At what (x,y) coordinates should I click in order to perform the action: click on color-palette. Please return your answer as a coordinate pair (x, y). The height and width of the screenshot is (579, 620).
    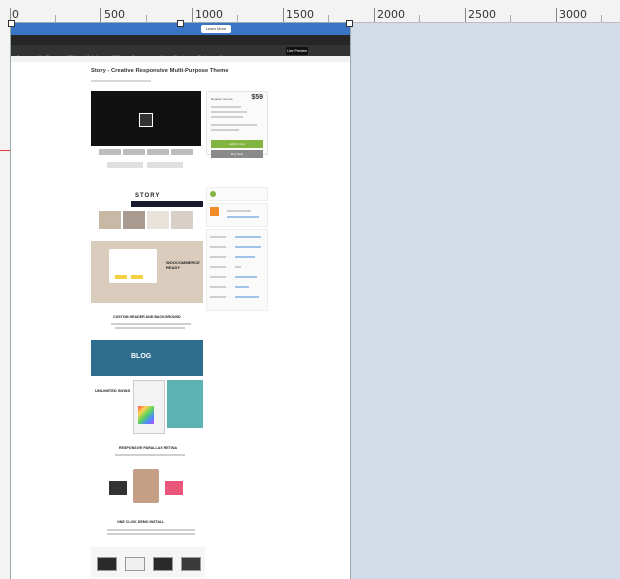
    Looking at the image, I should click on (146, 415).